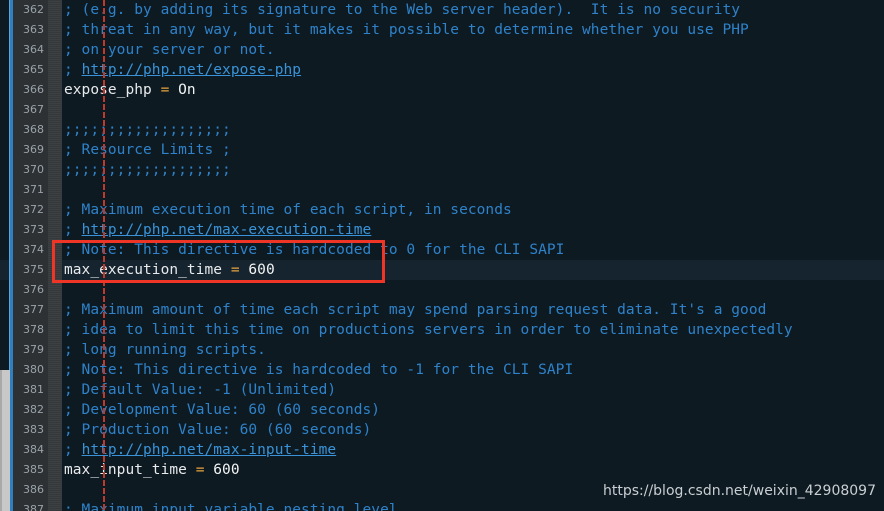 The width and height of the screenshot is (884, 511). Describe the element at coordinates (473, 230) in the screenshot. I see `code-line: ; http://php.net/max-execution-time` at that location.